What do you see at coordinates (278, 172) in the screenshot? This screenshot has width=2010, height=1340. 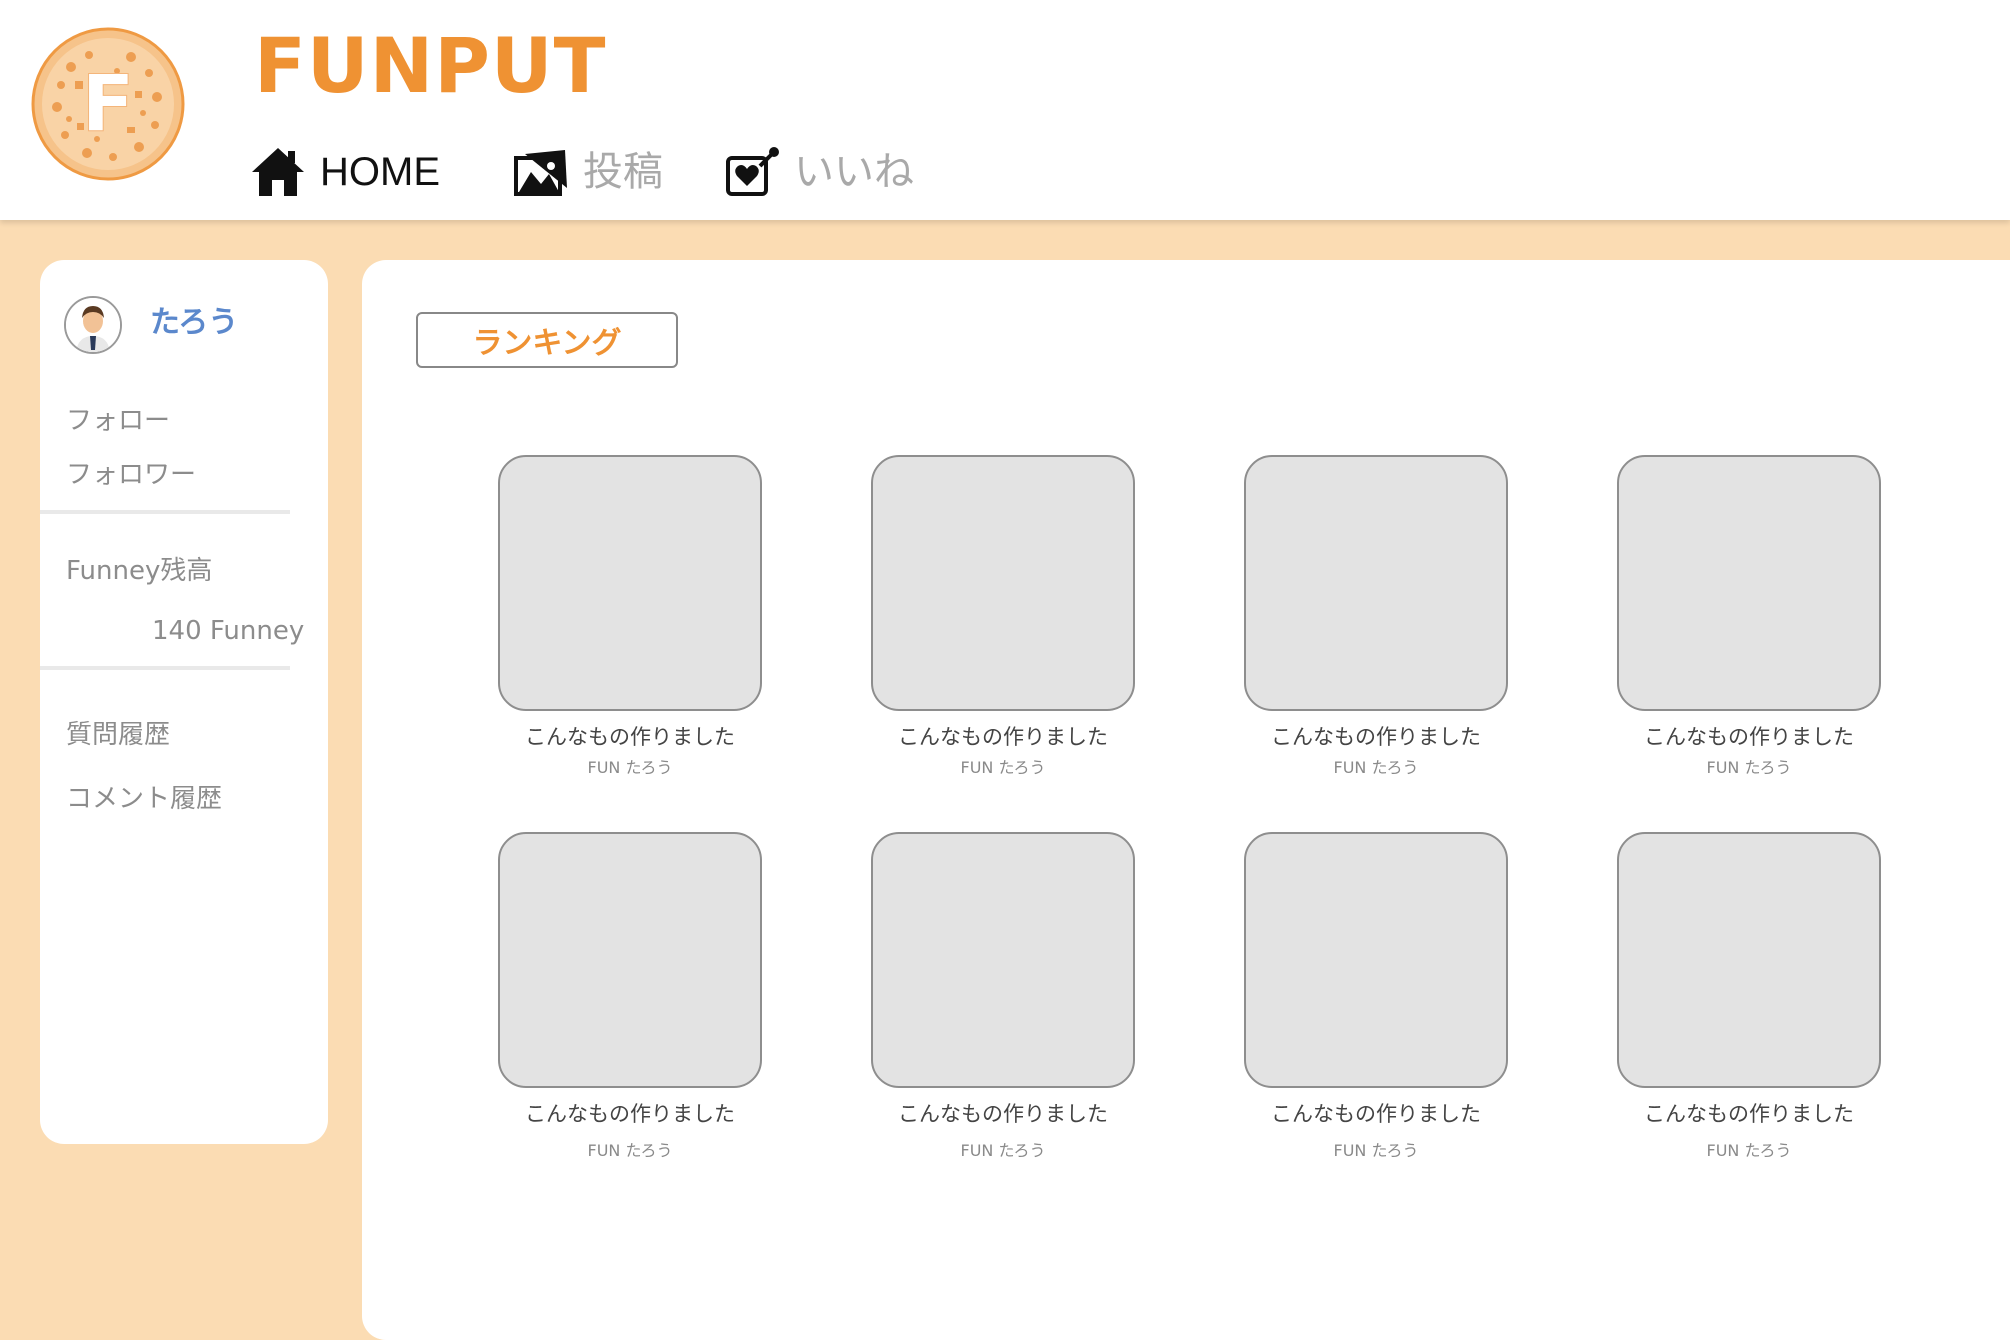 I see `home-icon` at bounding box center [278, 172].